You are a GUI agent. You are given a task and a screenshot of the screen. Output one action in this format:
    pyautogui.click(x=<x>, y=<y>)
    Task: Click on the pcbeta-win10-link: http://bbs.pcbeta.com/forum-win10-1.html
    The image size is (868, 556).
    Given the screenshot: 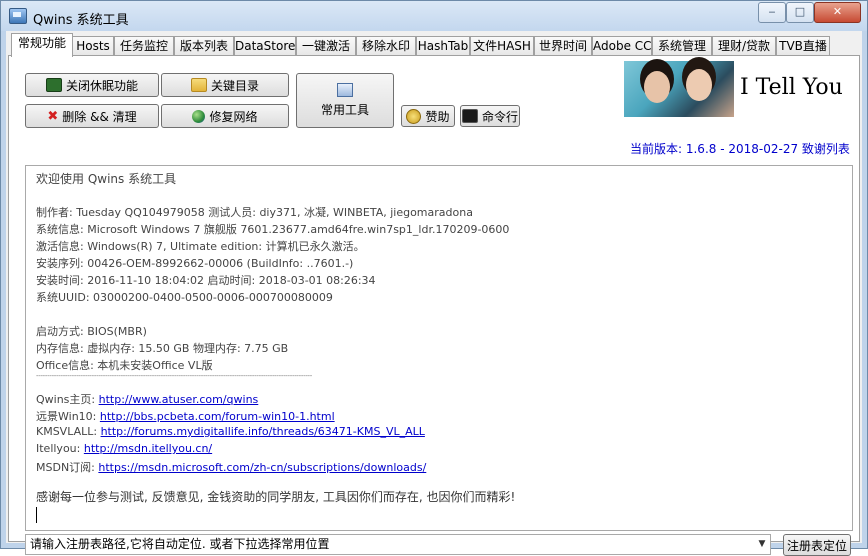 What is the action you would take?
    pyautogui.click(x=217, y=416)
    